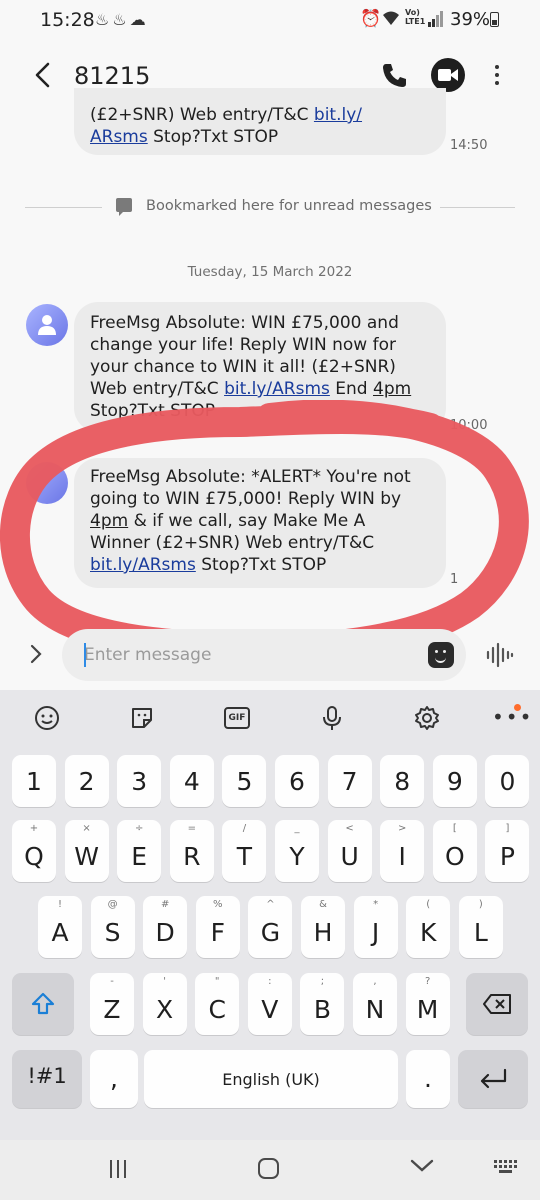 The width and height of the screenshot is (540, 1200). Describe the element at coordinates (349, 851) in the screenshot. I see `key-u: < U` at that location.